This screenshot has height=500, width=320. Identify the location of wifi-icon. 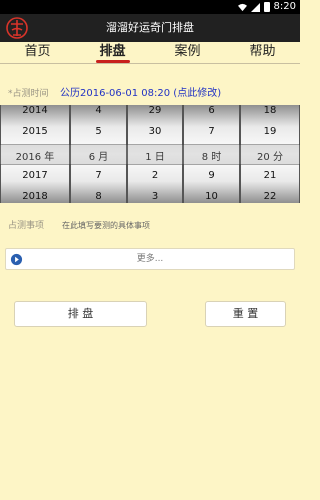
(242, 7).